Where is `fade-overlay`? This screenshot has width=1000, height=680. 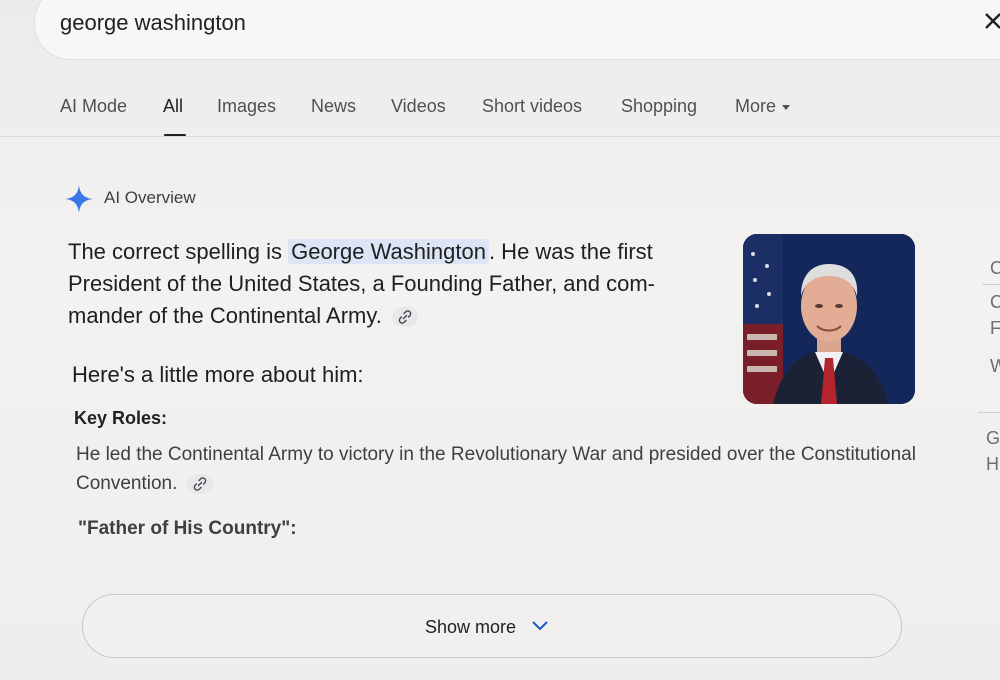 fade-overlay is located at coordinates (480, 570).